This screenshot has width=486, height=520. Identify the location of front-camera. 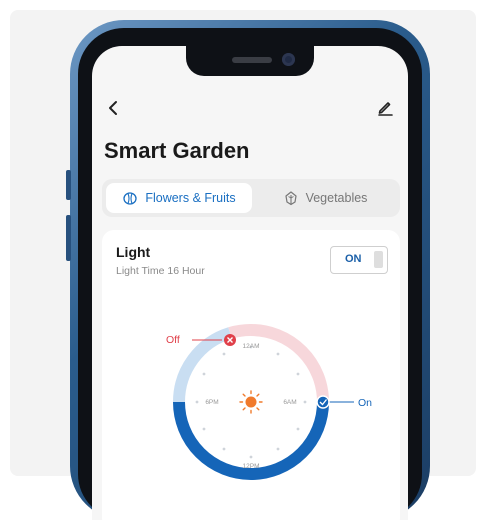
(288, 59).